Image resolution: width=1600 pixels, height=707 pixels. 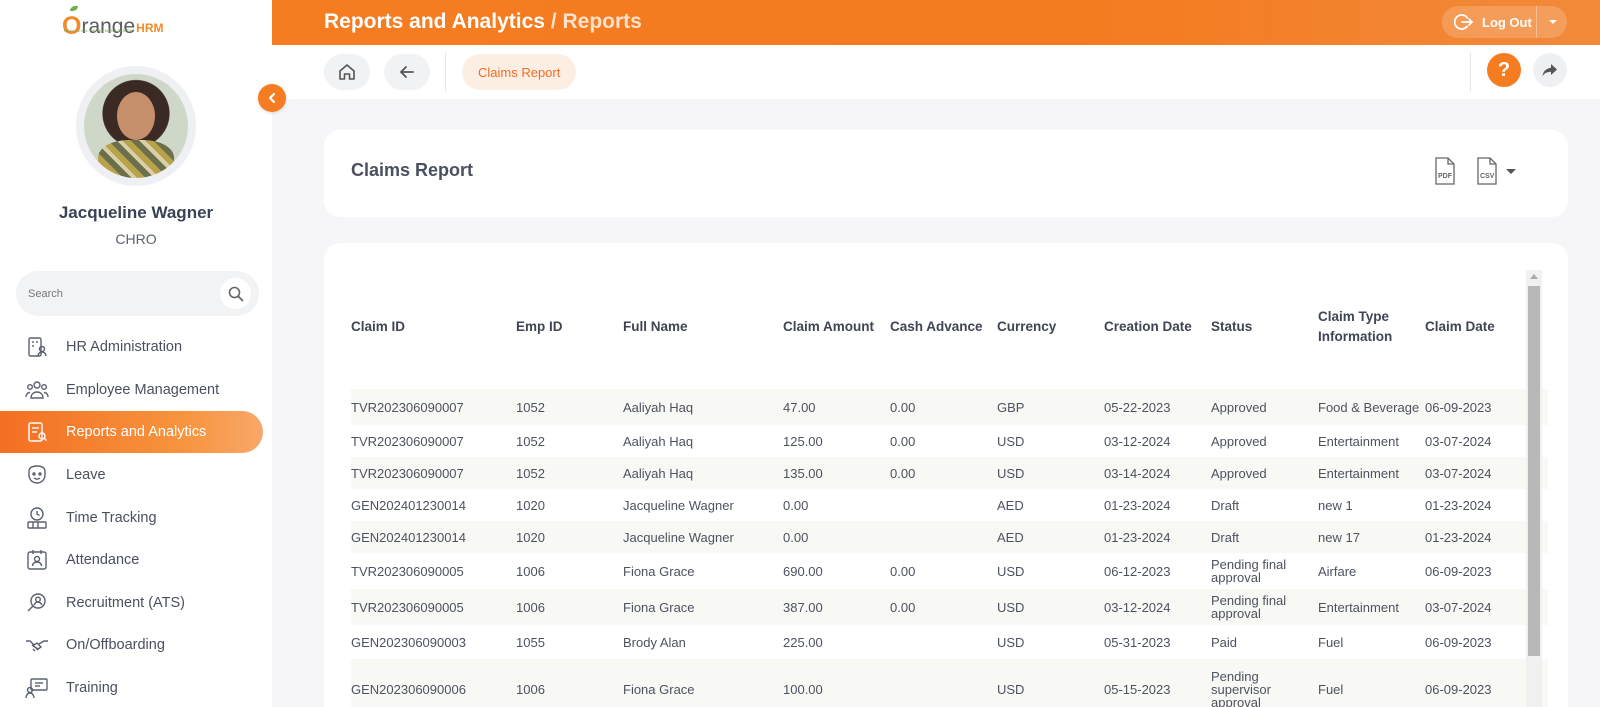 I want to click on breadcrumb: Claims Report, so click(x=519, y=72).